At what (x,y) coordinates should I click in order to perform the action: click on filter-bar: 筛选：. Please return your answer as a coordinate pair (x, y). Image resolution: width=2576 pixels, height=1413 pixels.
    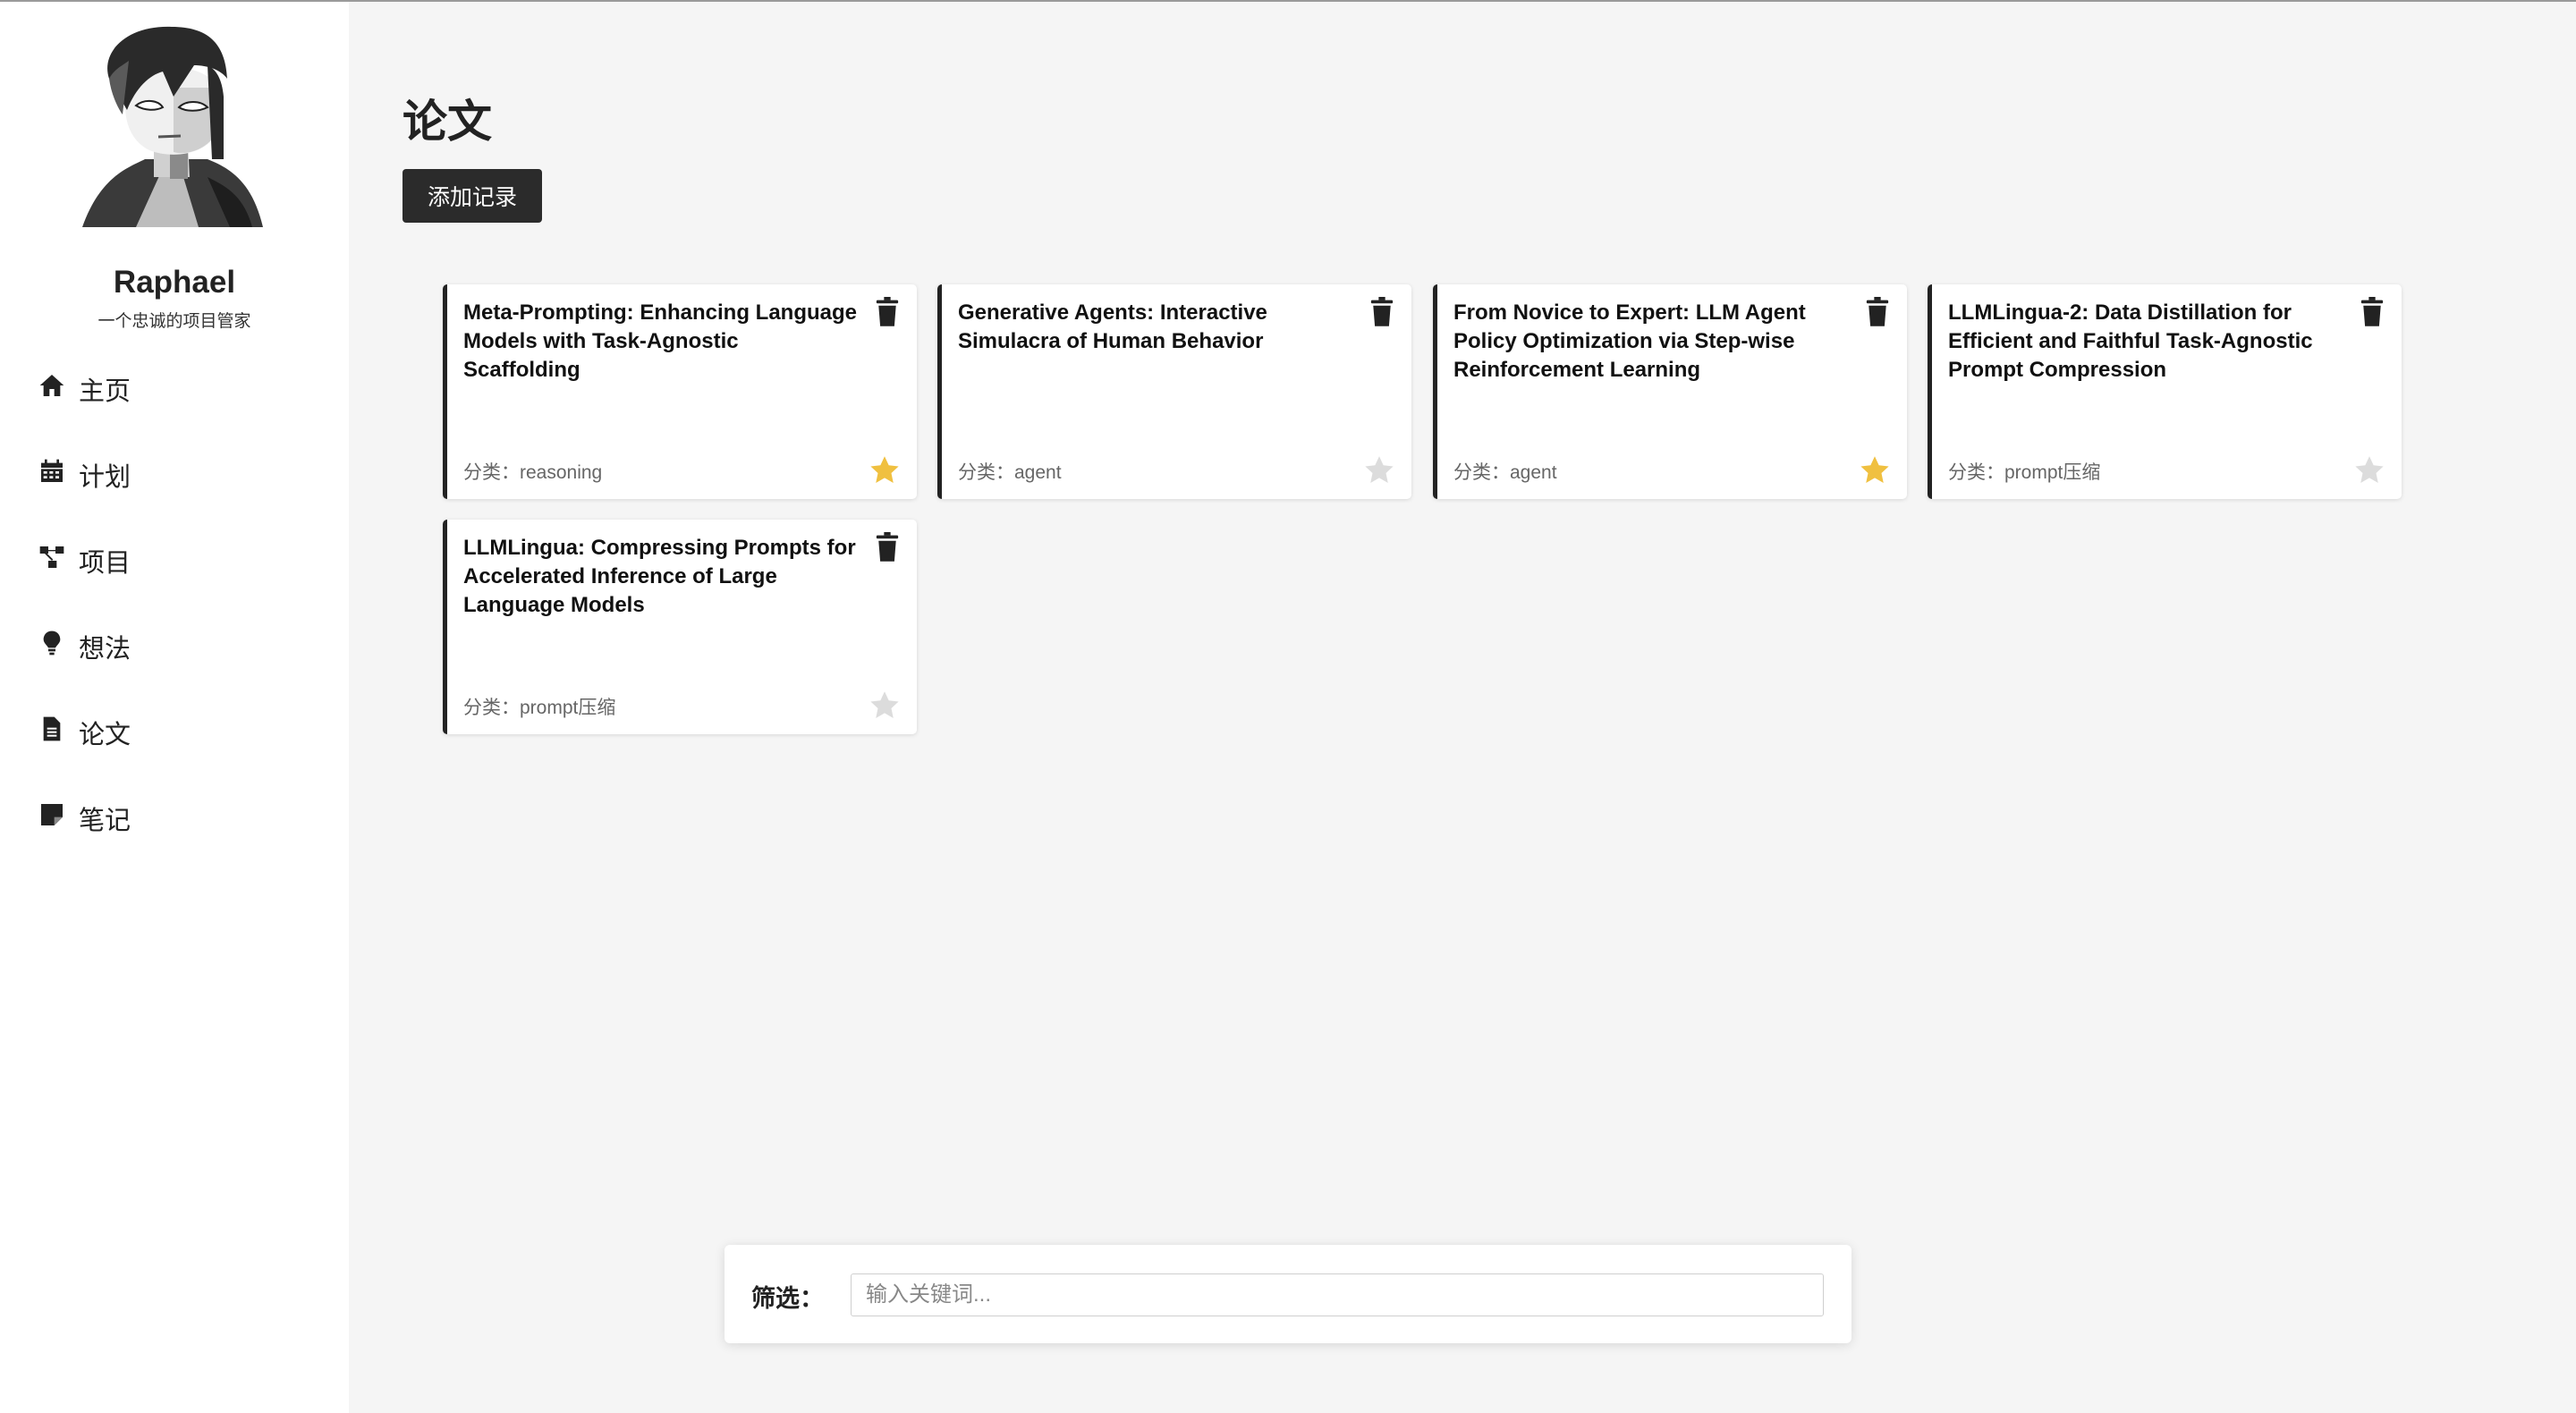
    Looking at the image, I should click on (1288, 1294).